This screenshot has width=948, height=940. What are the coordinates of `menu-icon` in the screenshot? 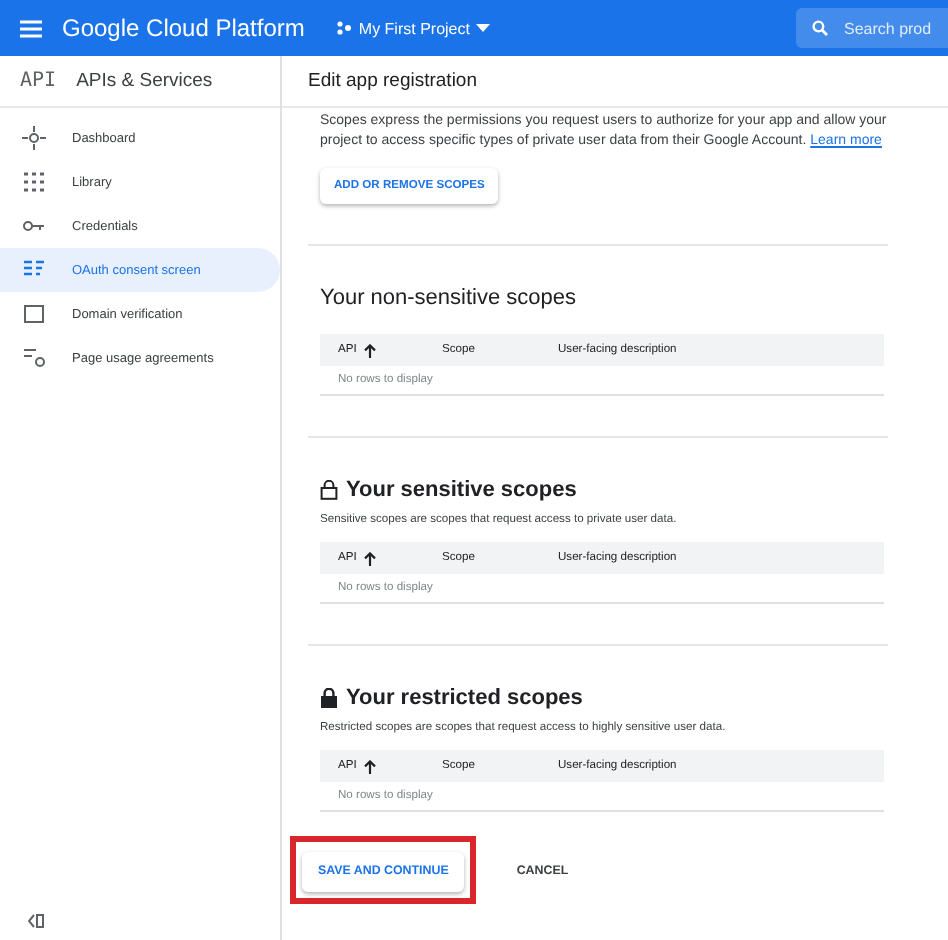 It's located at (31, 28).